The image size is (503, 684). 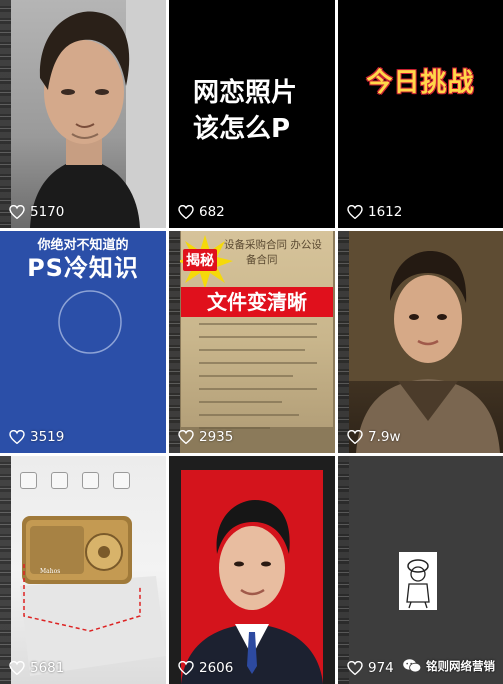 What do you see at coordinates (245, 93) in the screenshot?
I see `tile-title-line1: 网恋照片` at bounding box center [245, 93].